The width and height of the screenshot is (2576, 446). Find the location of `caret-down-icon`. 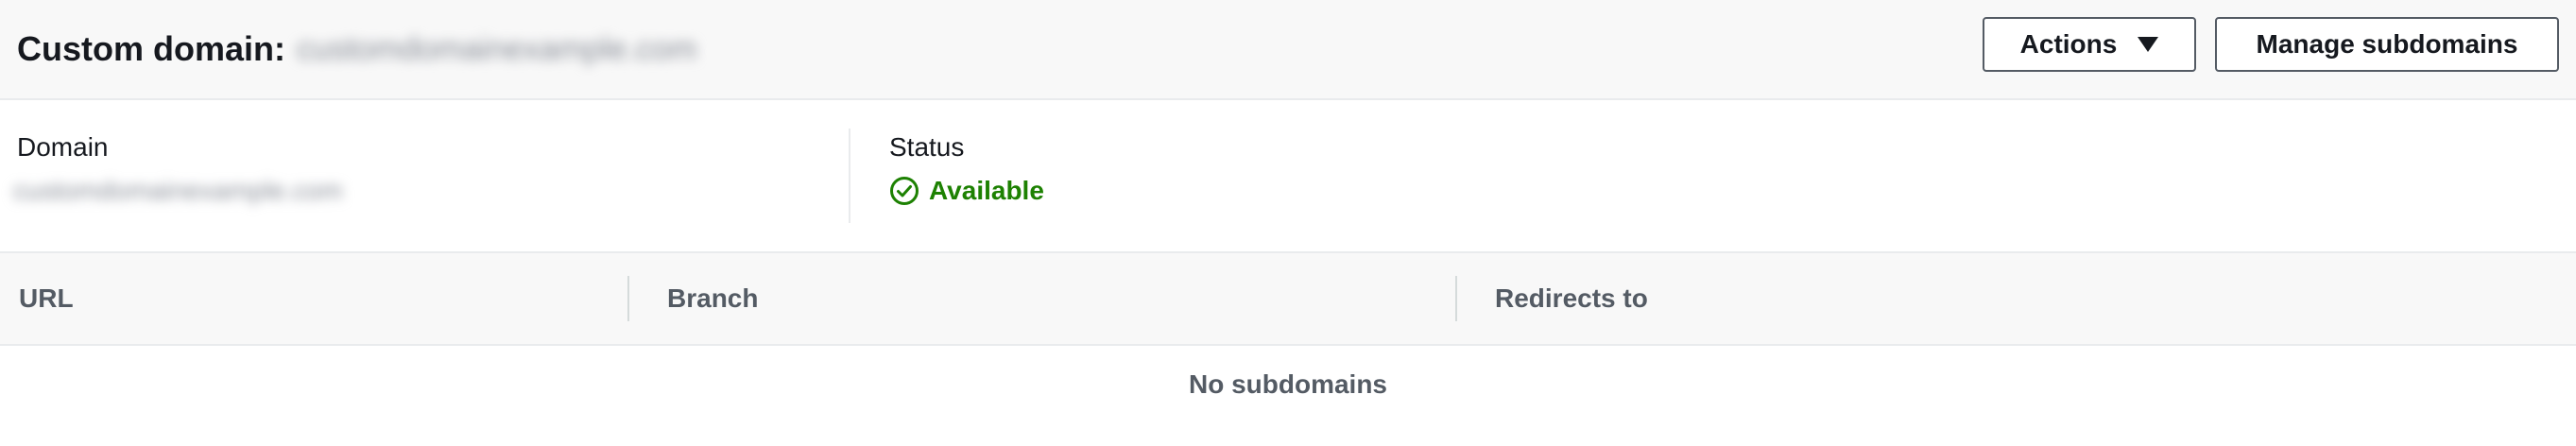

caret-down-icon is located at coordinates (2148, 44).